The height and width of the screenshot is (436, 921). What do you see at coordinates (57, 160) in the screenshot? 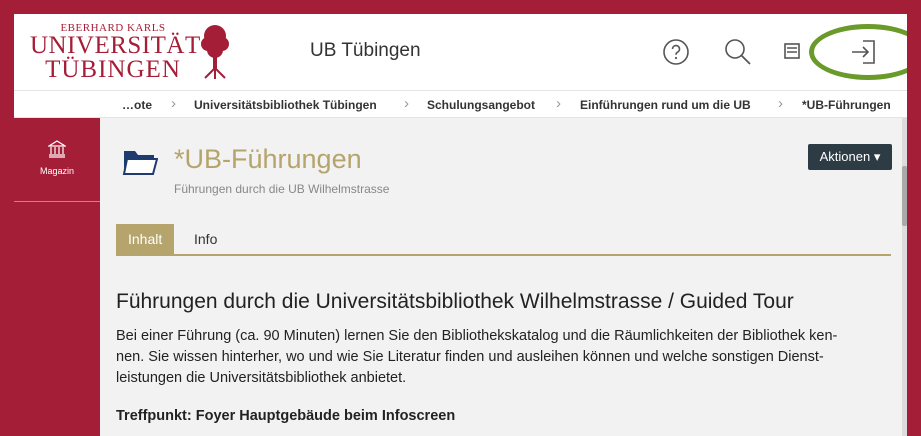
I see `sidebar-item-magazin: Magazin` at bounding box center [57, 160].